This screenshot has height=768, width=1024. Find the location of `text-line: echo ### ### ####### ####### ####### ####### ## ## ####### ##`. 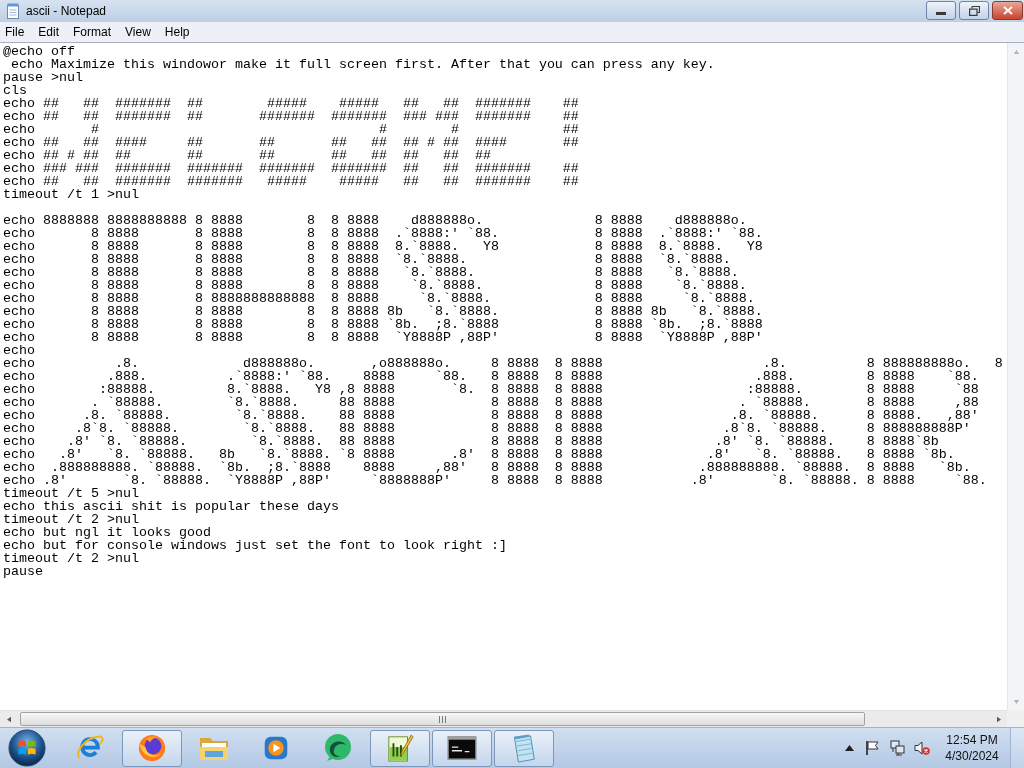

text-line: echo ### ### ####### ####### ####### ####### ## ## ####### ## is located at coordinates (291, 168).